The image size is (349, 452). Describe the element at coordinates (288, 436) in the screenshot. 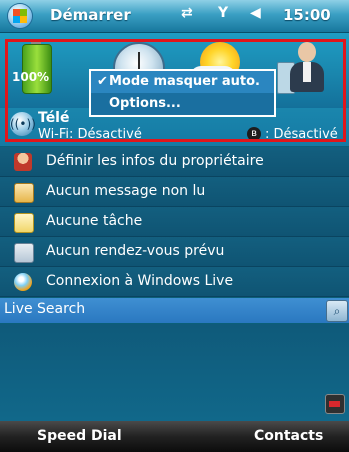

I see `contacts-softkey: Contacts` at that location.